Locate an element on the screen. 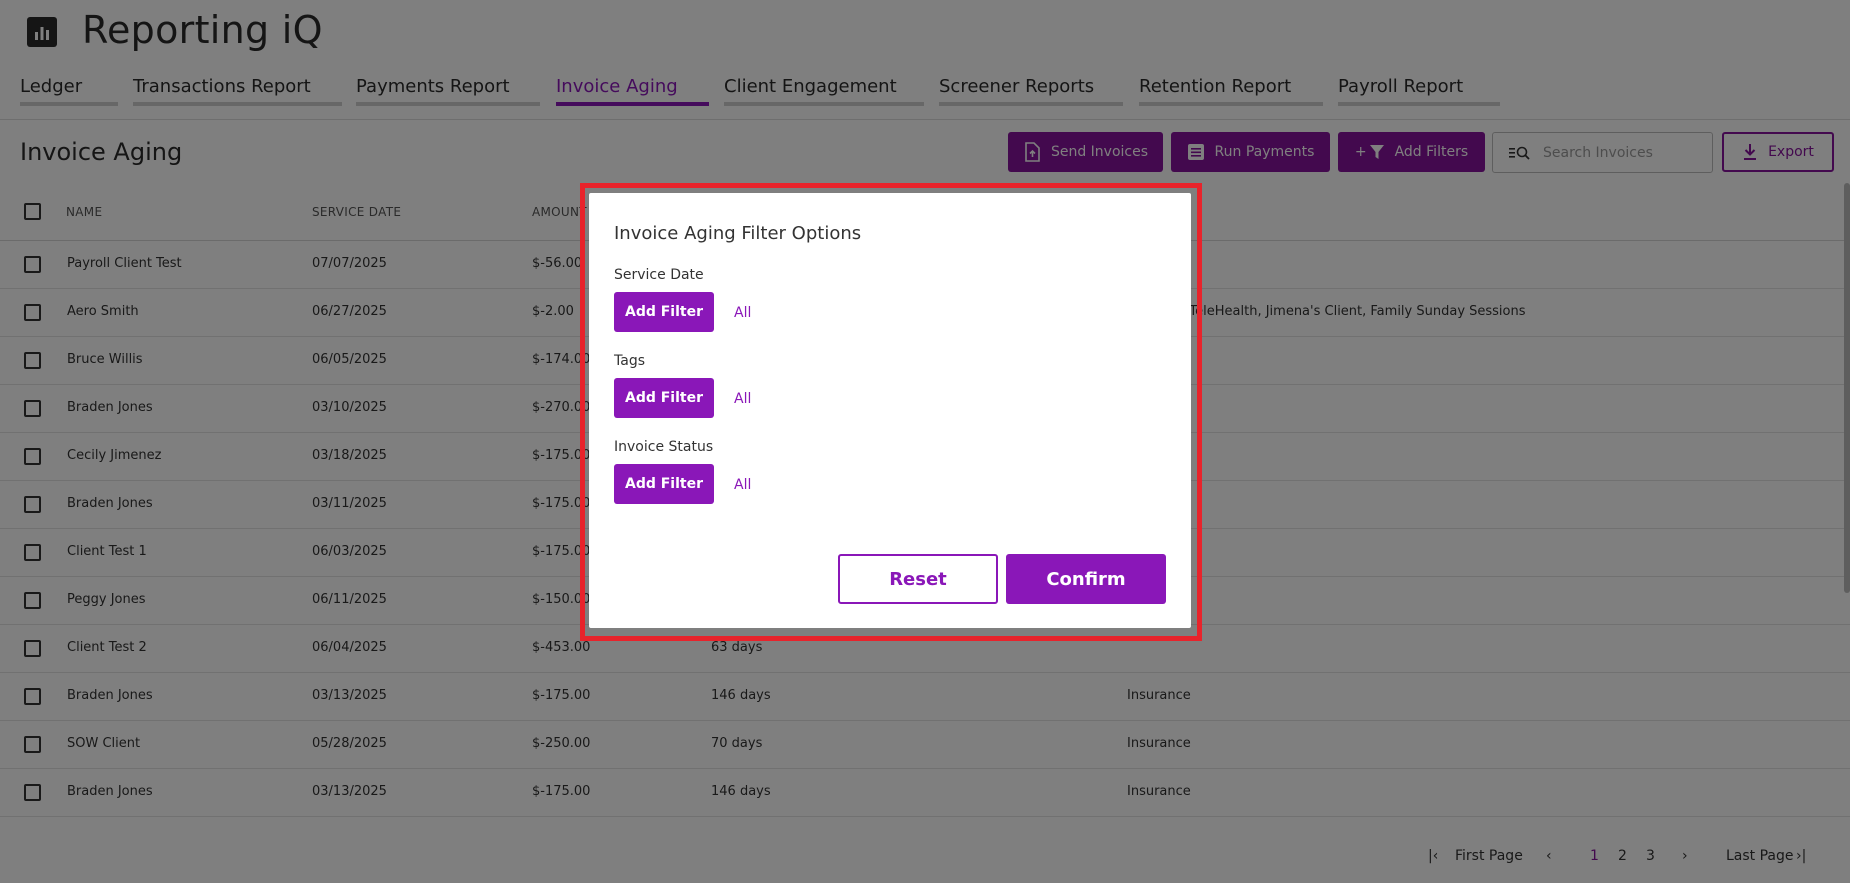 The width and height of the screenshot is (1850, 883). dialog-title: Invoice Aging Filter Options is located at coordinates (738, 233).